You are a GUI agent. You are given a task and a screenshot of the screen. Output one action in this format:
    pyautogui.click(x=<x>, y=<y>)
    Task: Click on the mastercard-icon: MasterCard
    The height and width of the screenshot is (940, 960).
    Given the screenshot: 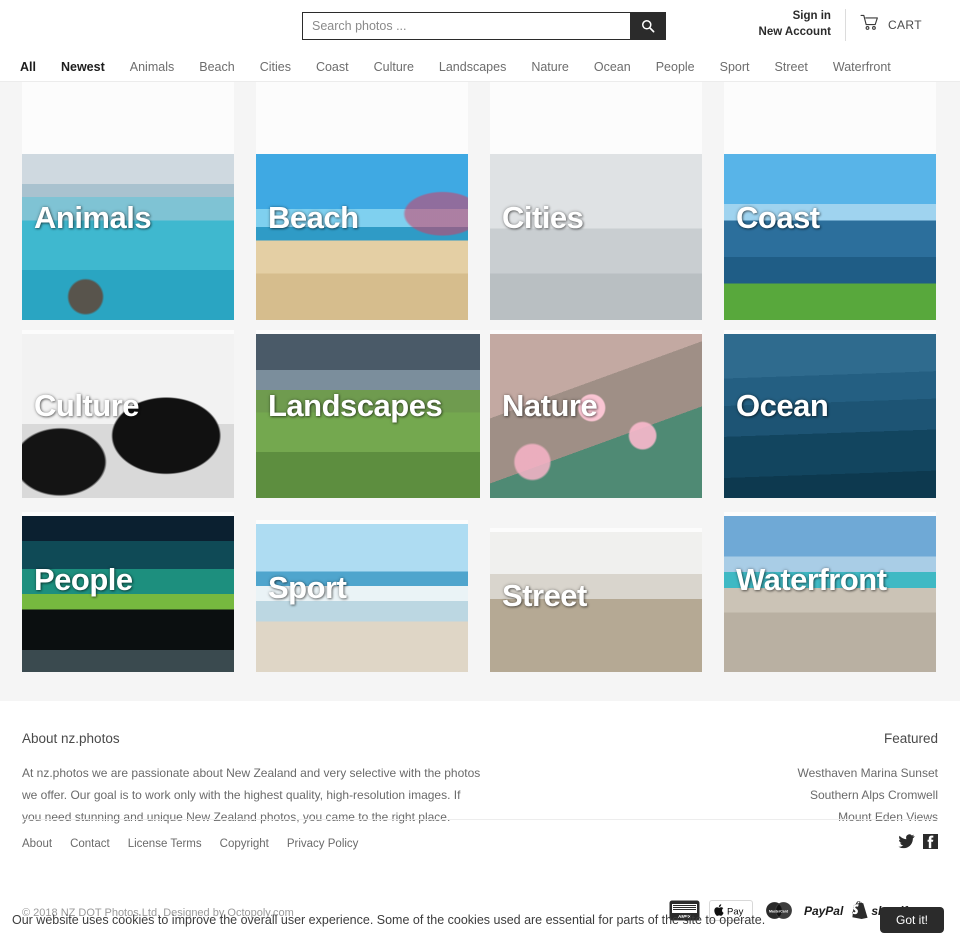 What is the action you would take?
    pyautogui.click(x=778, y=910)
    